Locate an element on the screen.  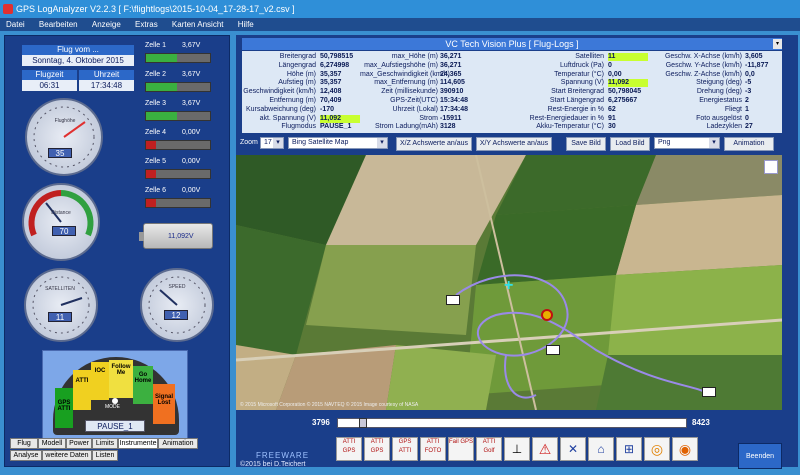
atti-gps-button-2: ATTI GPS is located at coordinates (377, 449).